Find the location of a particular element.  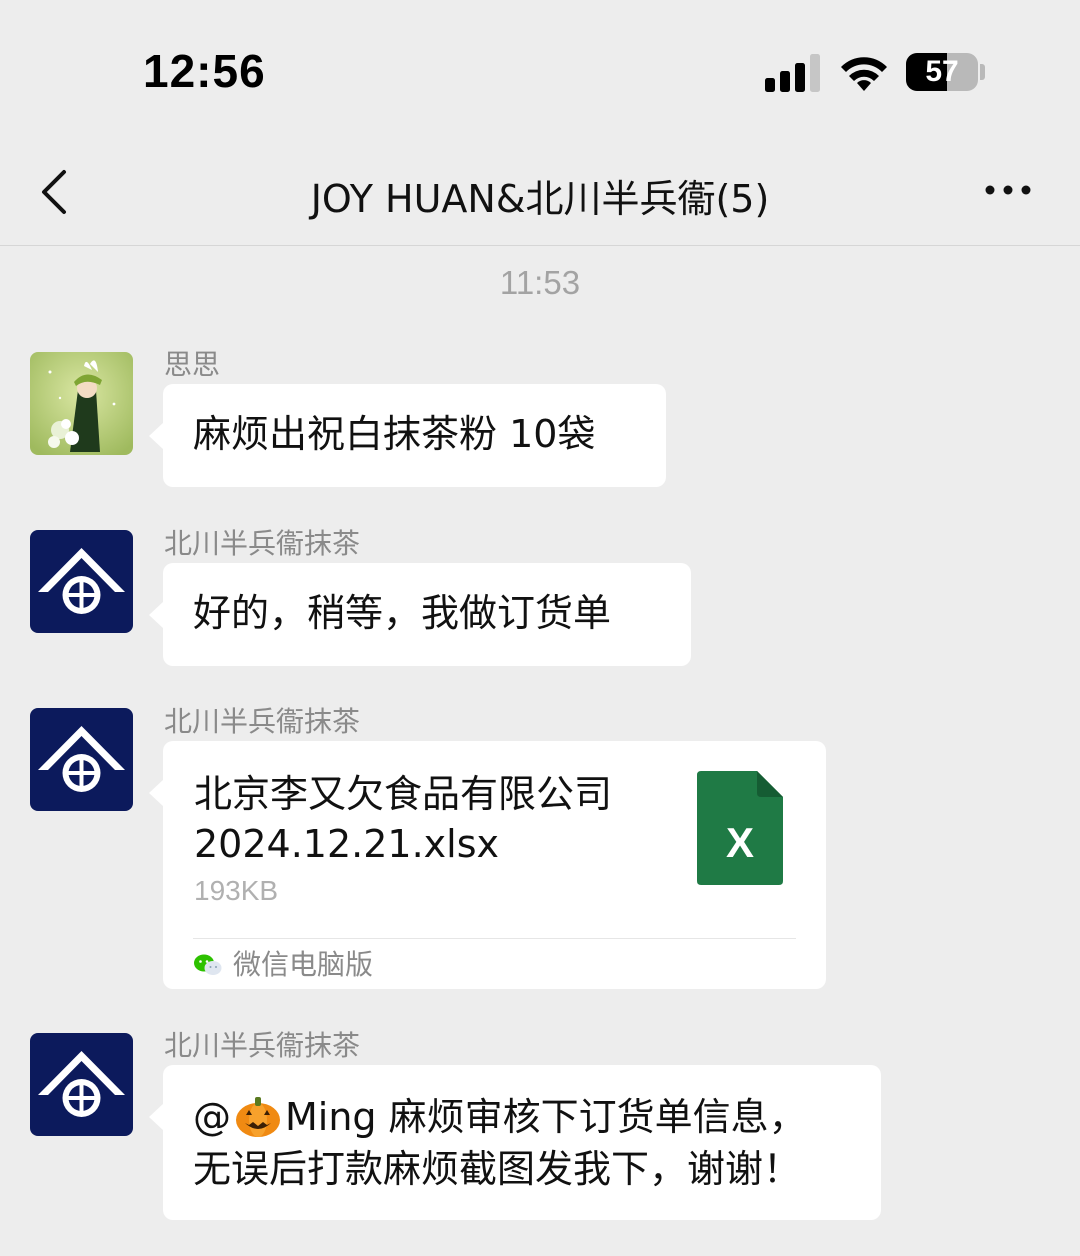

message-line-2: 无误后打款麻烦截图发我下，谢谢！ is located at coordinates (497, 1169).